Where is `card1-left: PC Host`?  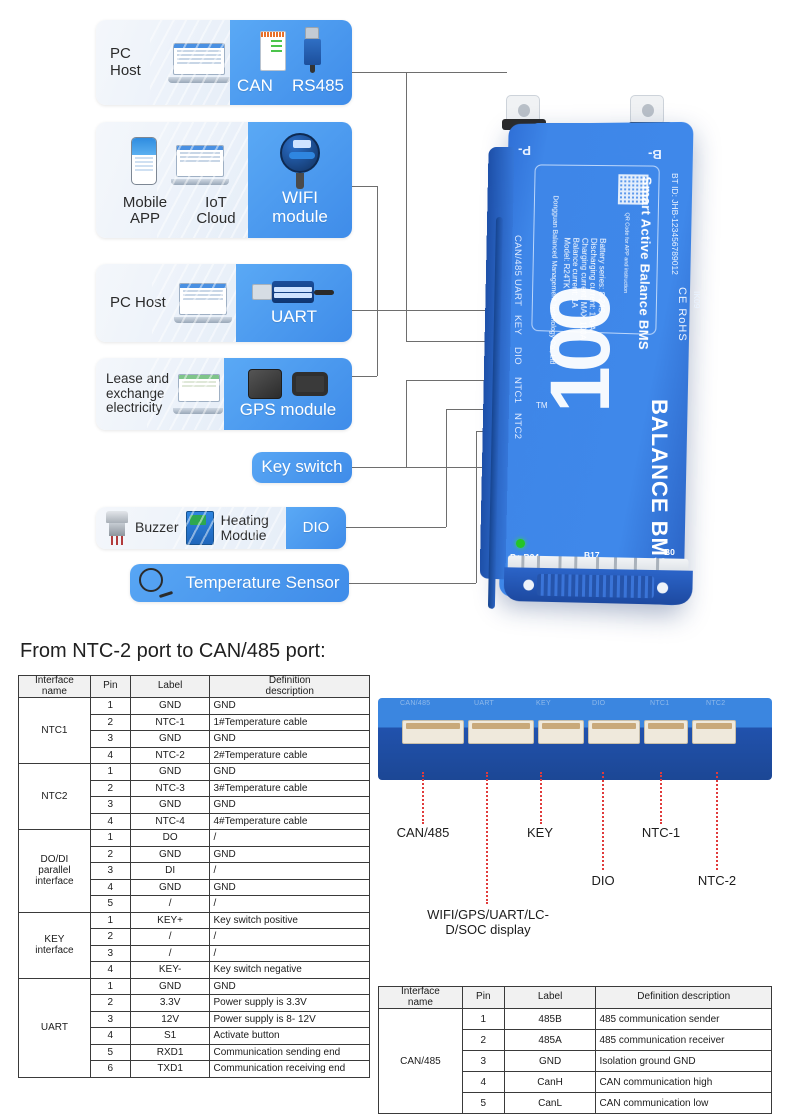 card1-left: PC Host is located at coordinates (163, 62).